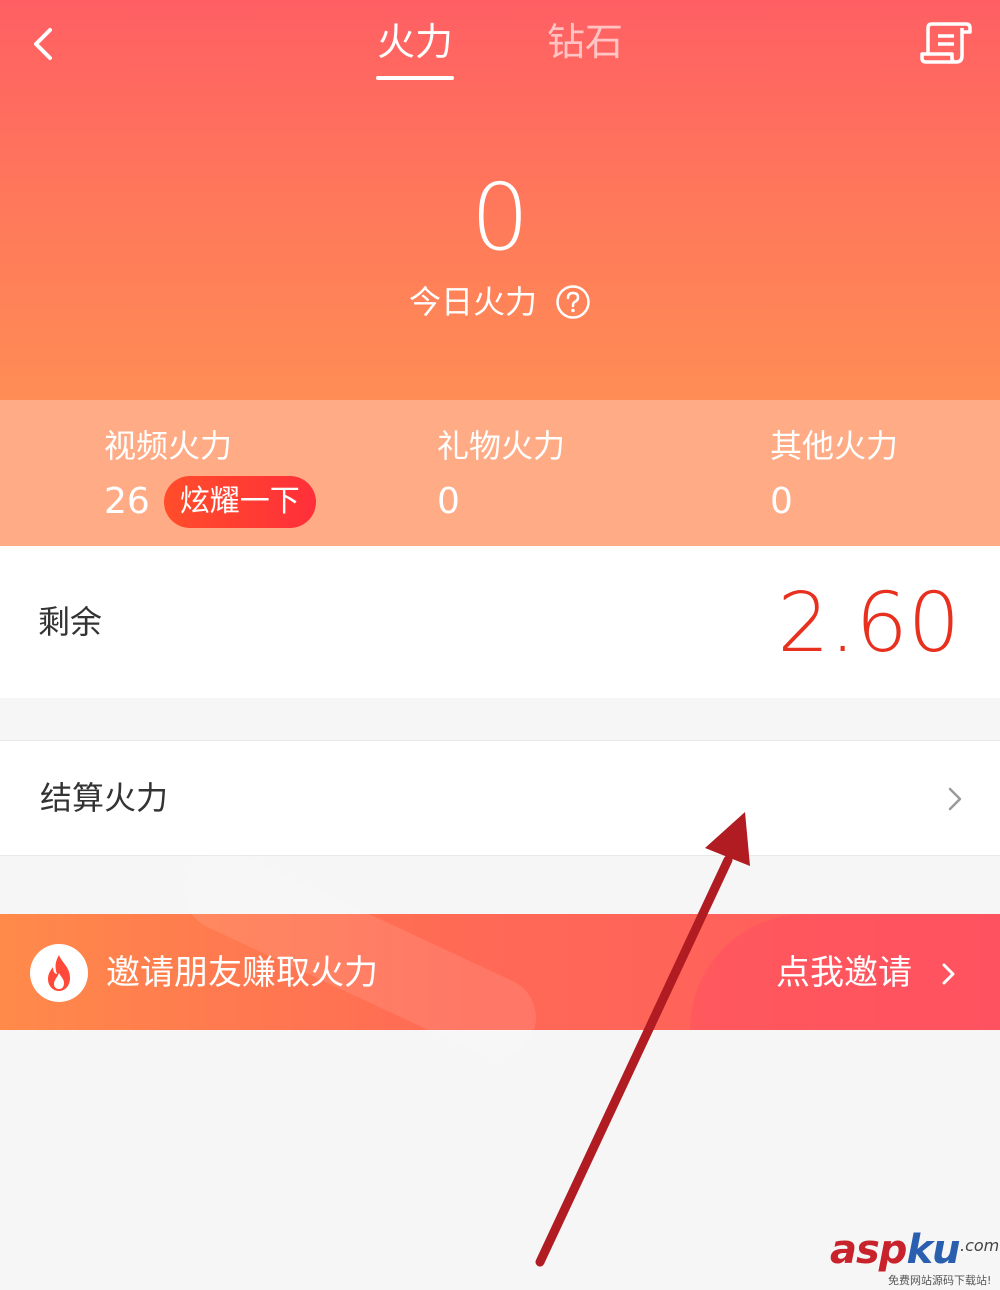 The image size is (1000, 1290). What do you see at coordinates (585, 42) in the screenshot?
I see `tab-diamond: 钻石` at bounding box center [585, 42].